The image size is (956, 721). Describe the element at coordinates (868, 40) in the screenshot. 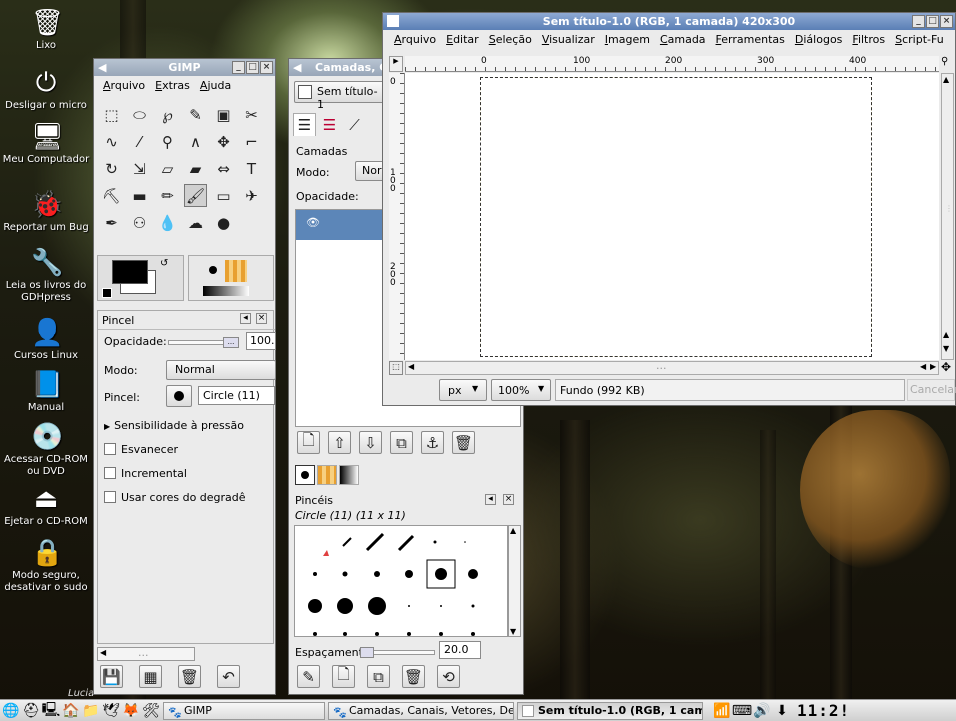

I see `menu-filtros: Filtros` at that location.